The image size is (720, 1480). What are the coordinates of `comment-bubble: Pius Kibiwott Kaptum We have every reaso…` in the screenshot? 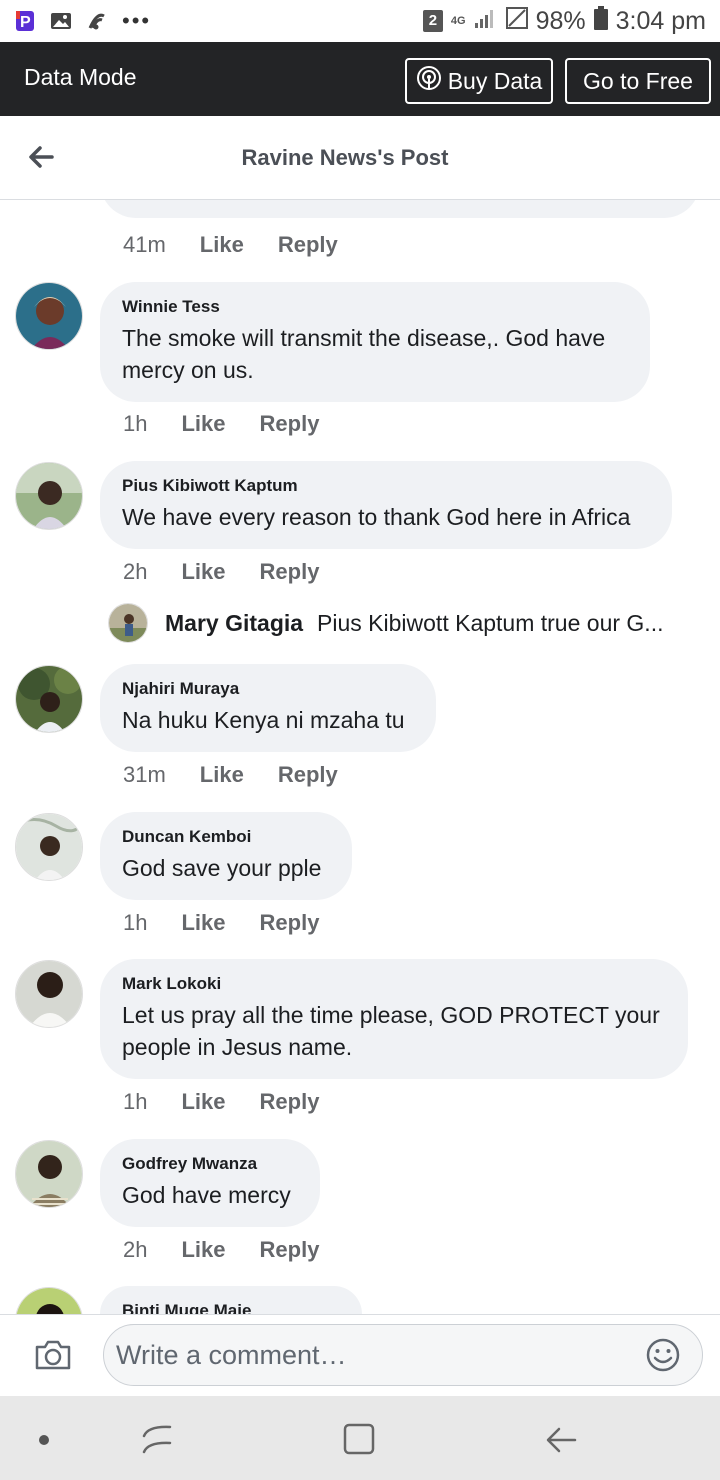 It's located at (386, 505).